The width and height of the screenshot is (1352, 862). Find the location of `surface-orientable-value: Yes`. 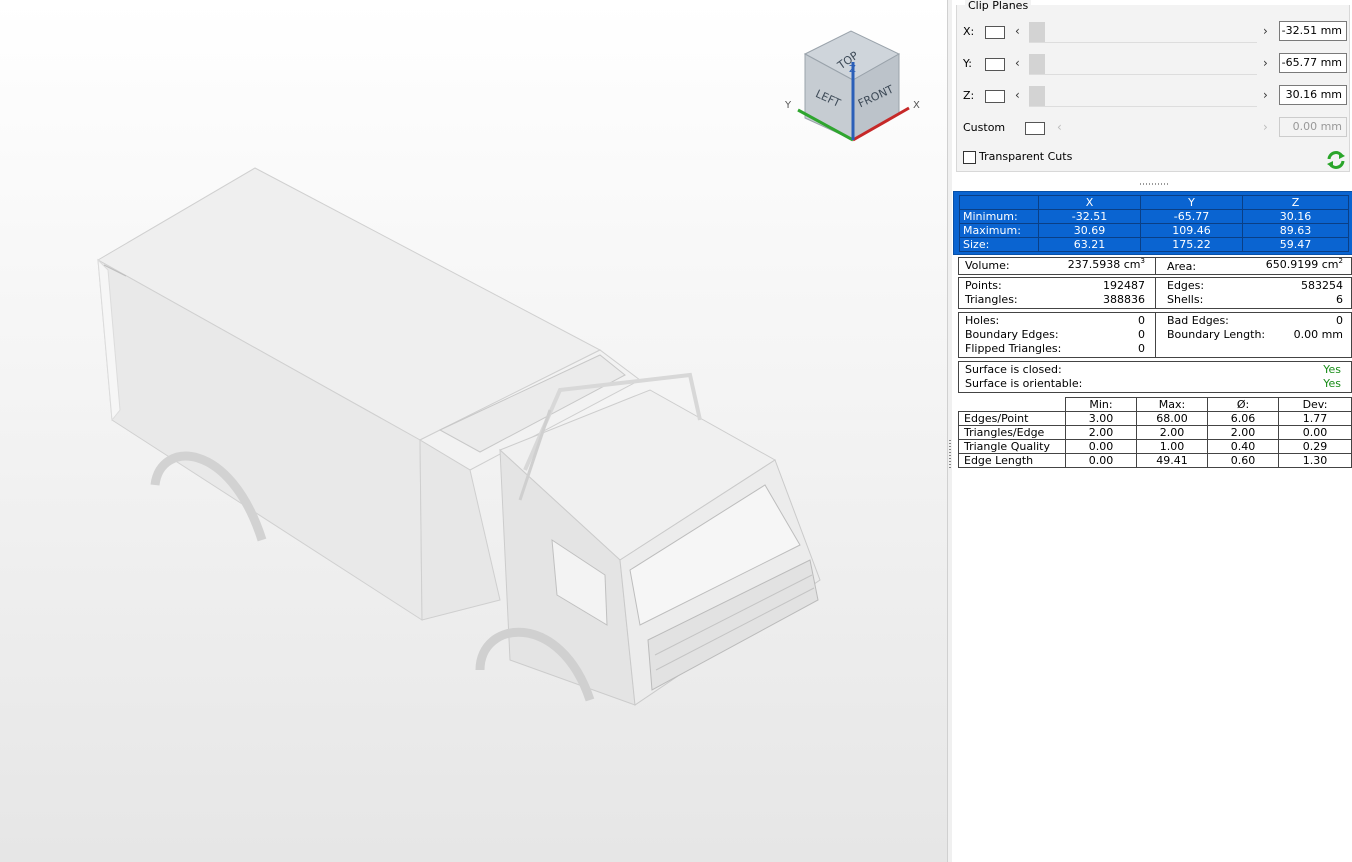

surface-orientable-value: Yes is located at coordinates (1332, 383).